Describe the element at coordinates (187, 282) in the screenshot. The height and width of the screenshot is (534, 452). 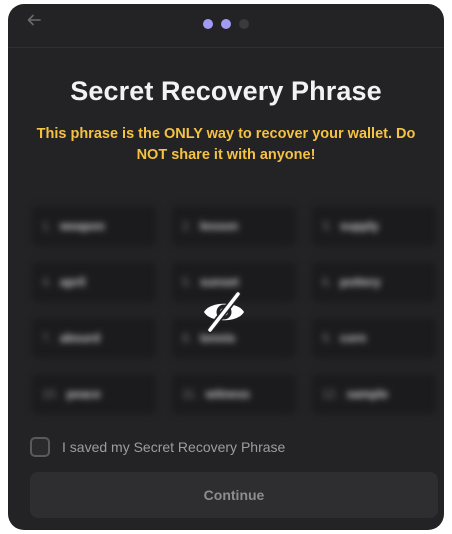
I see `word-number: 5.` at that location.